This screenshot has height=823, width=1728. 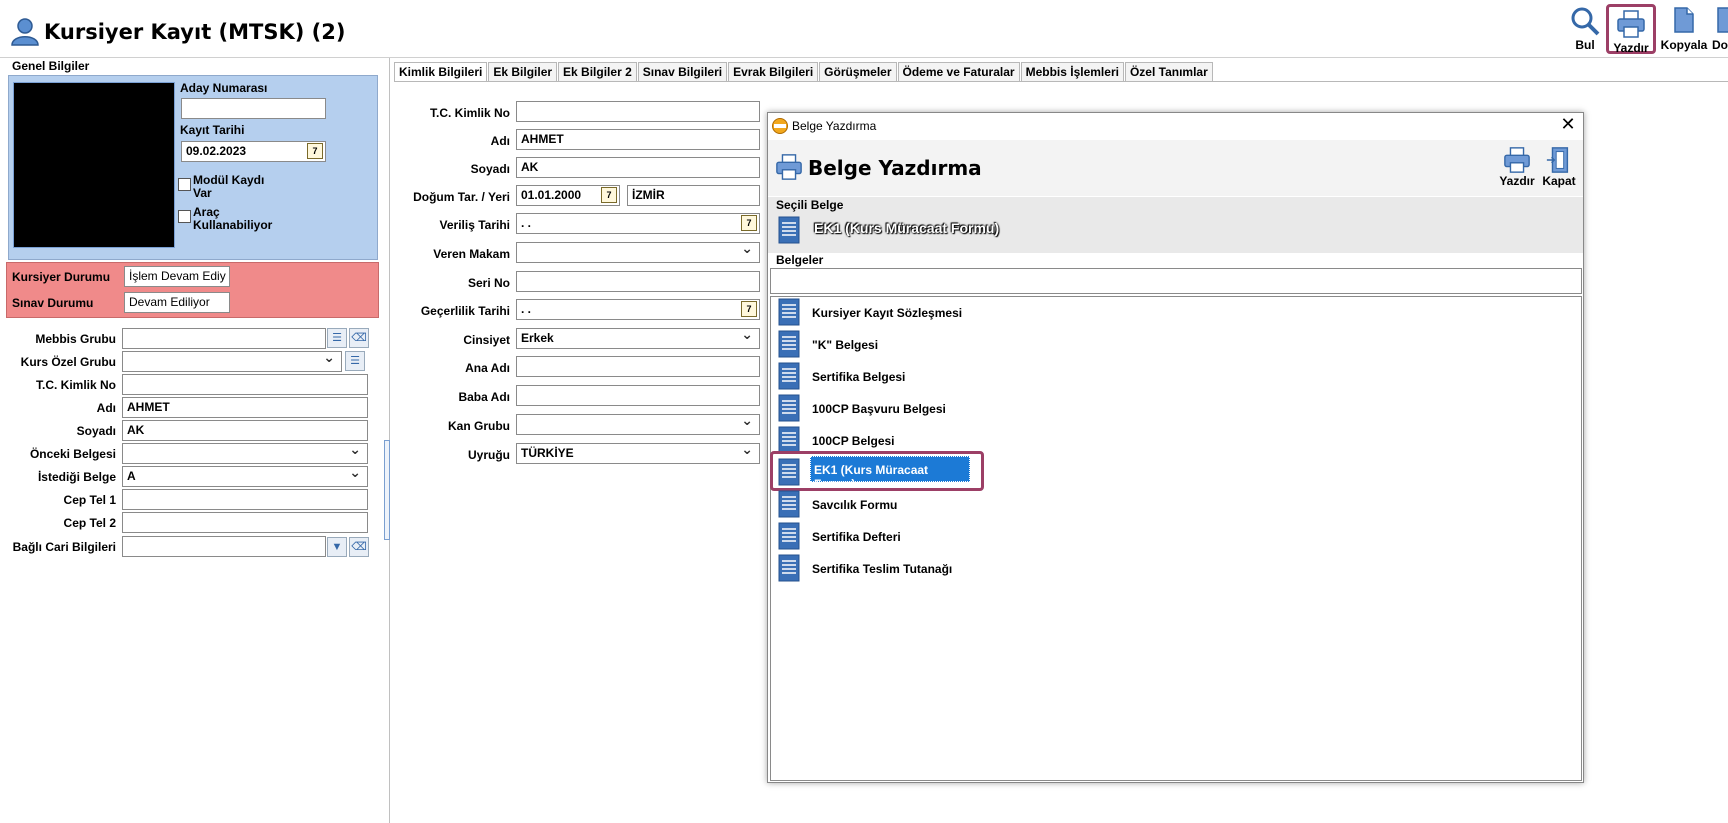 I want to click on arac-checkbox, so click(x=184, y=216).